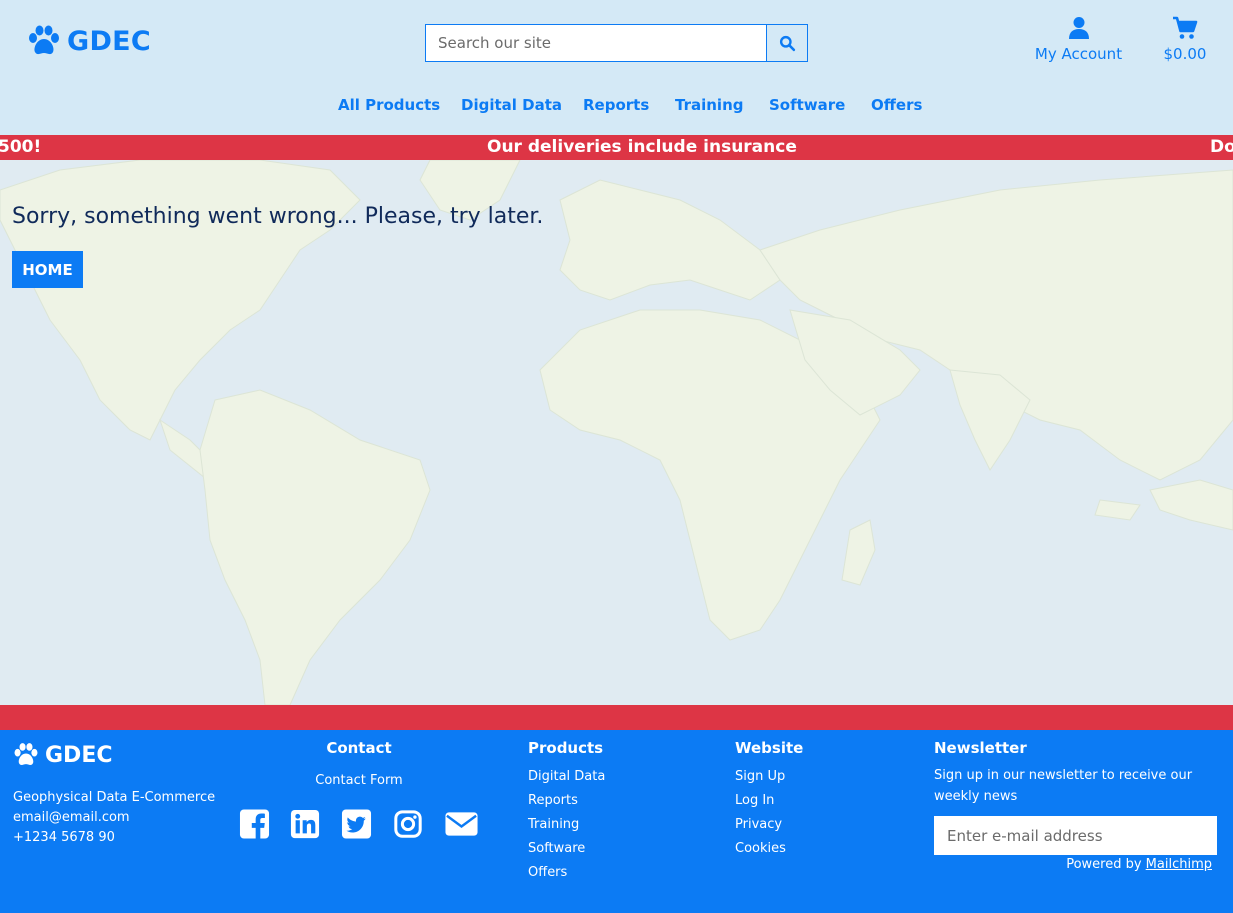 This screenshot has height=913, width=1233. I want to click on footer-brand-name: GDEC, so click(79, 755).